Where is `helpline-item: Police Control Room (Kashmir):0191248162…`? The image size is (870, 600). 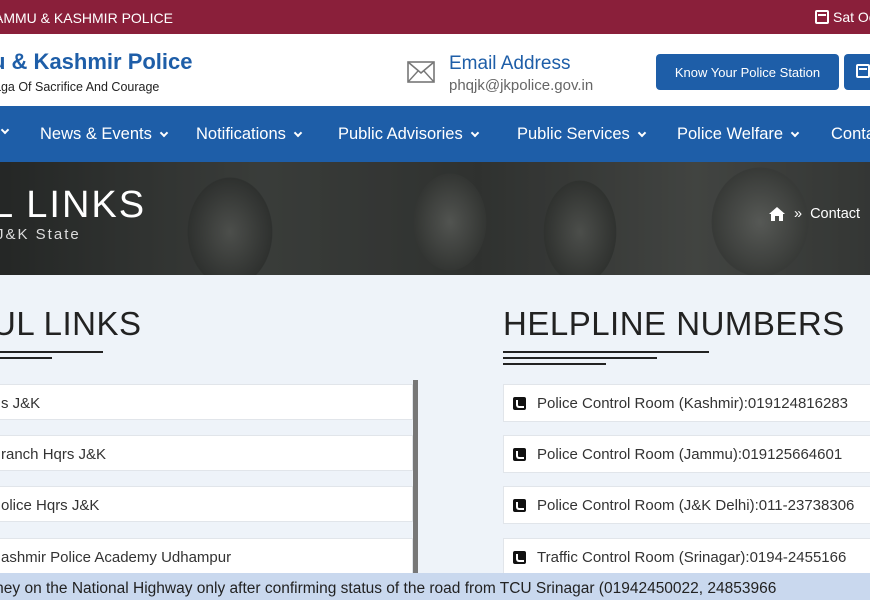 helpline-item: Police Control Room (Kashmir):0191248162… is located at coordinates (686, 403).